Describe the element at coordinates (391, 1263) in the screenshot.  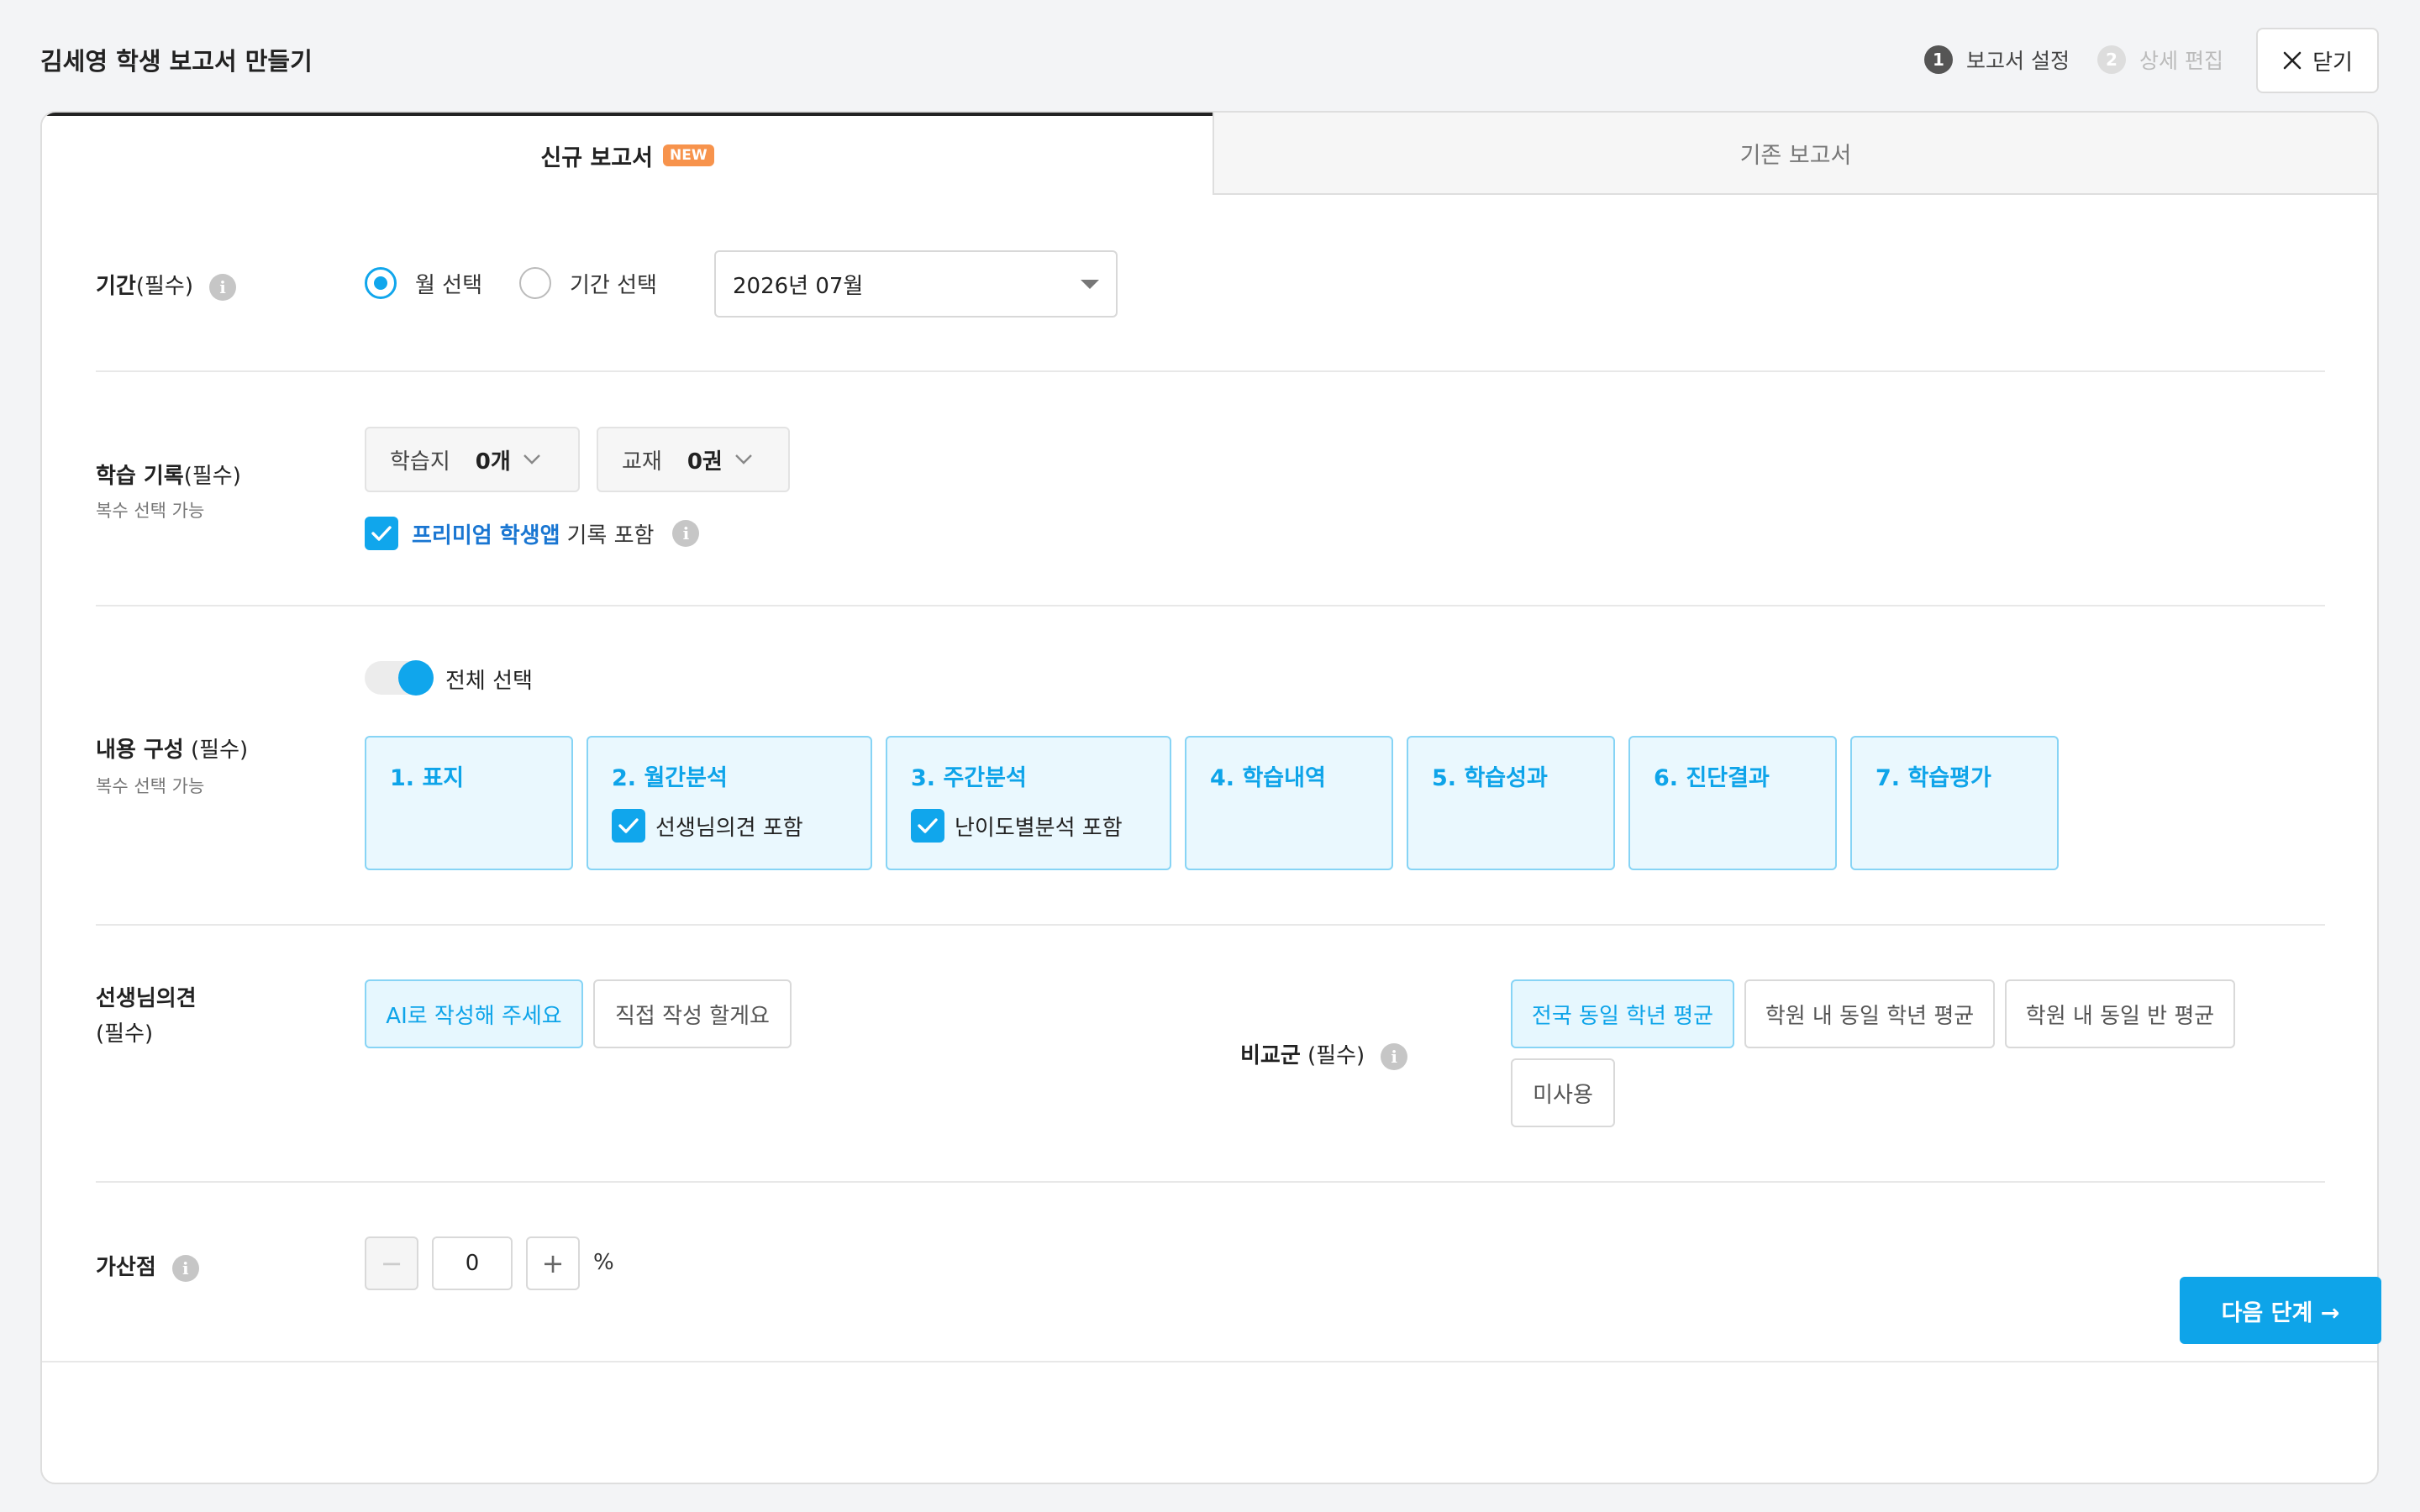
I see `bonus-decrement-button: −` at that location.